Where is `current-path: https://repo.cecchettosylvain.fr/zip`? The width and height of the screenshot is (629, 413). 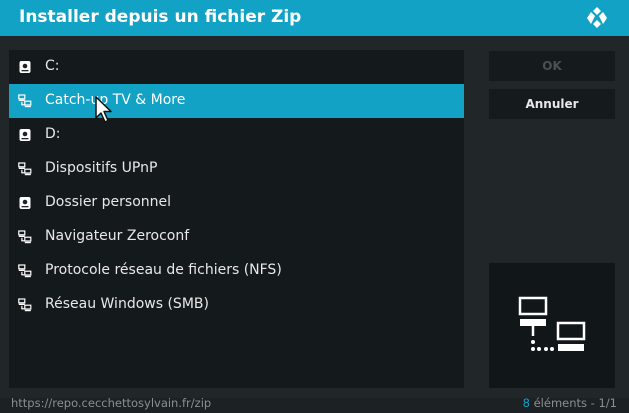
current-path: https://repo.cecchettosylvain.fr/zip is located at coordinates (111, 403).